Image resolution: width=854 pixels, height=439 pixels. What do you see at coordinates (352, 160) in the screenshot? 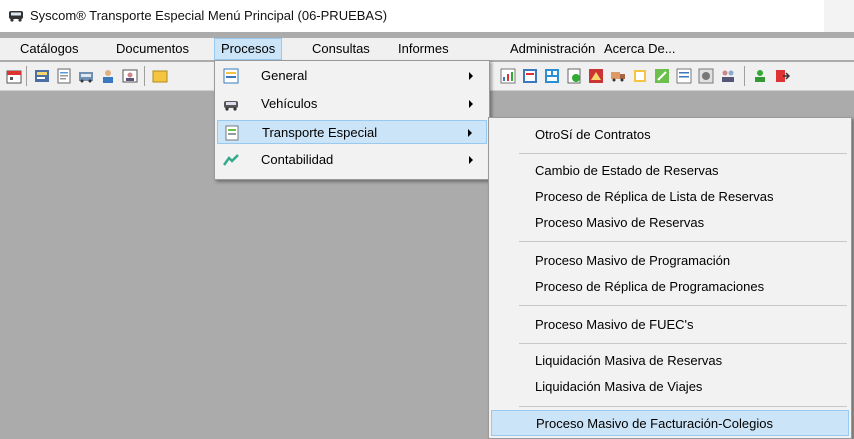
I see `menu-item-contabilidad: Contabilidad` at bounding box center [352, 160].